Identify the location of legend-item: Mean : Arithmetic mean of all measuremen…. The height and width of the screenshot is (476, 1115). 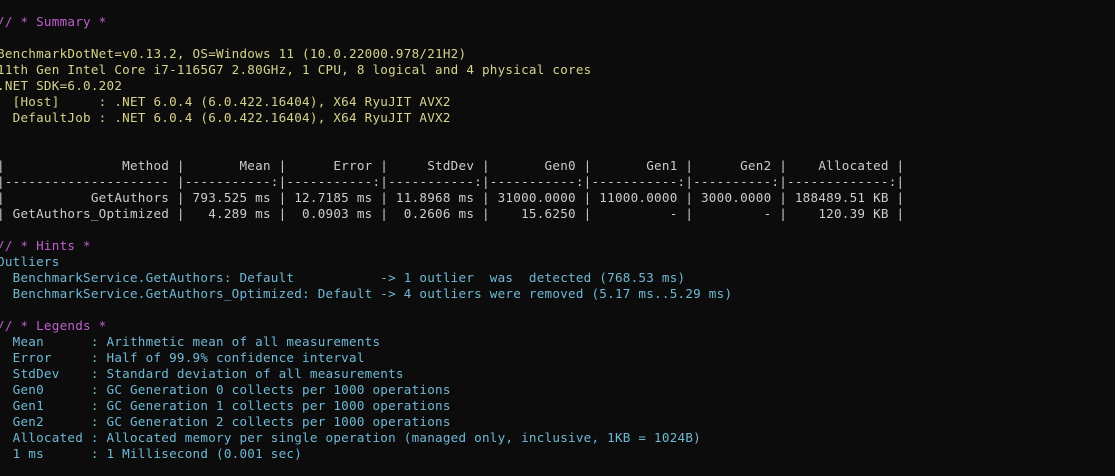
(190, 341).